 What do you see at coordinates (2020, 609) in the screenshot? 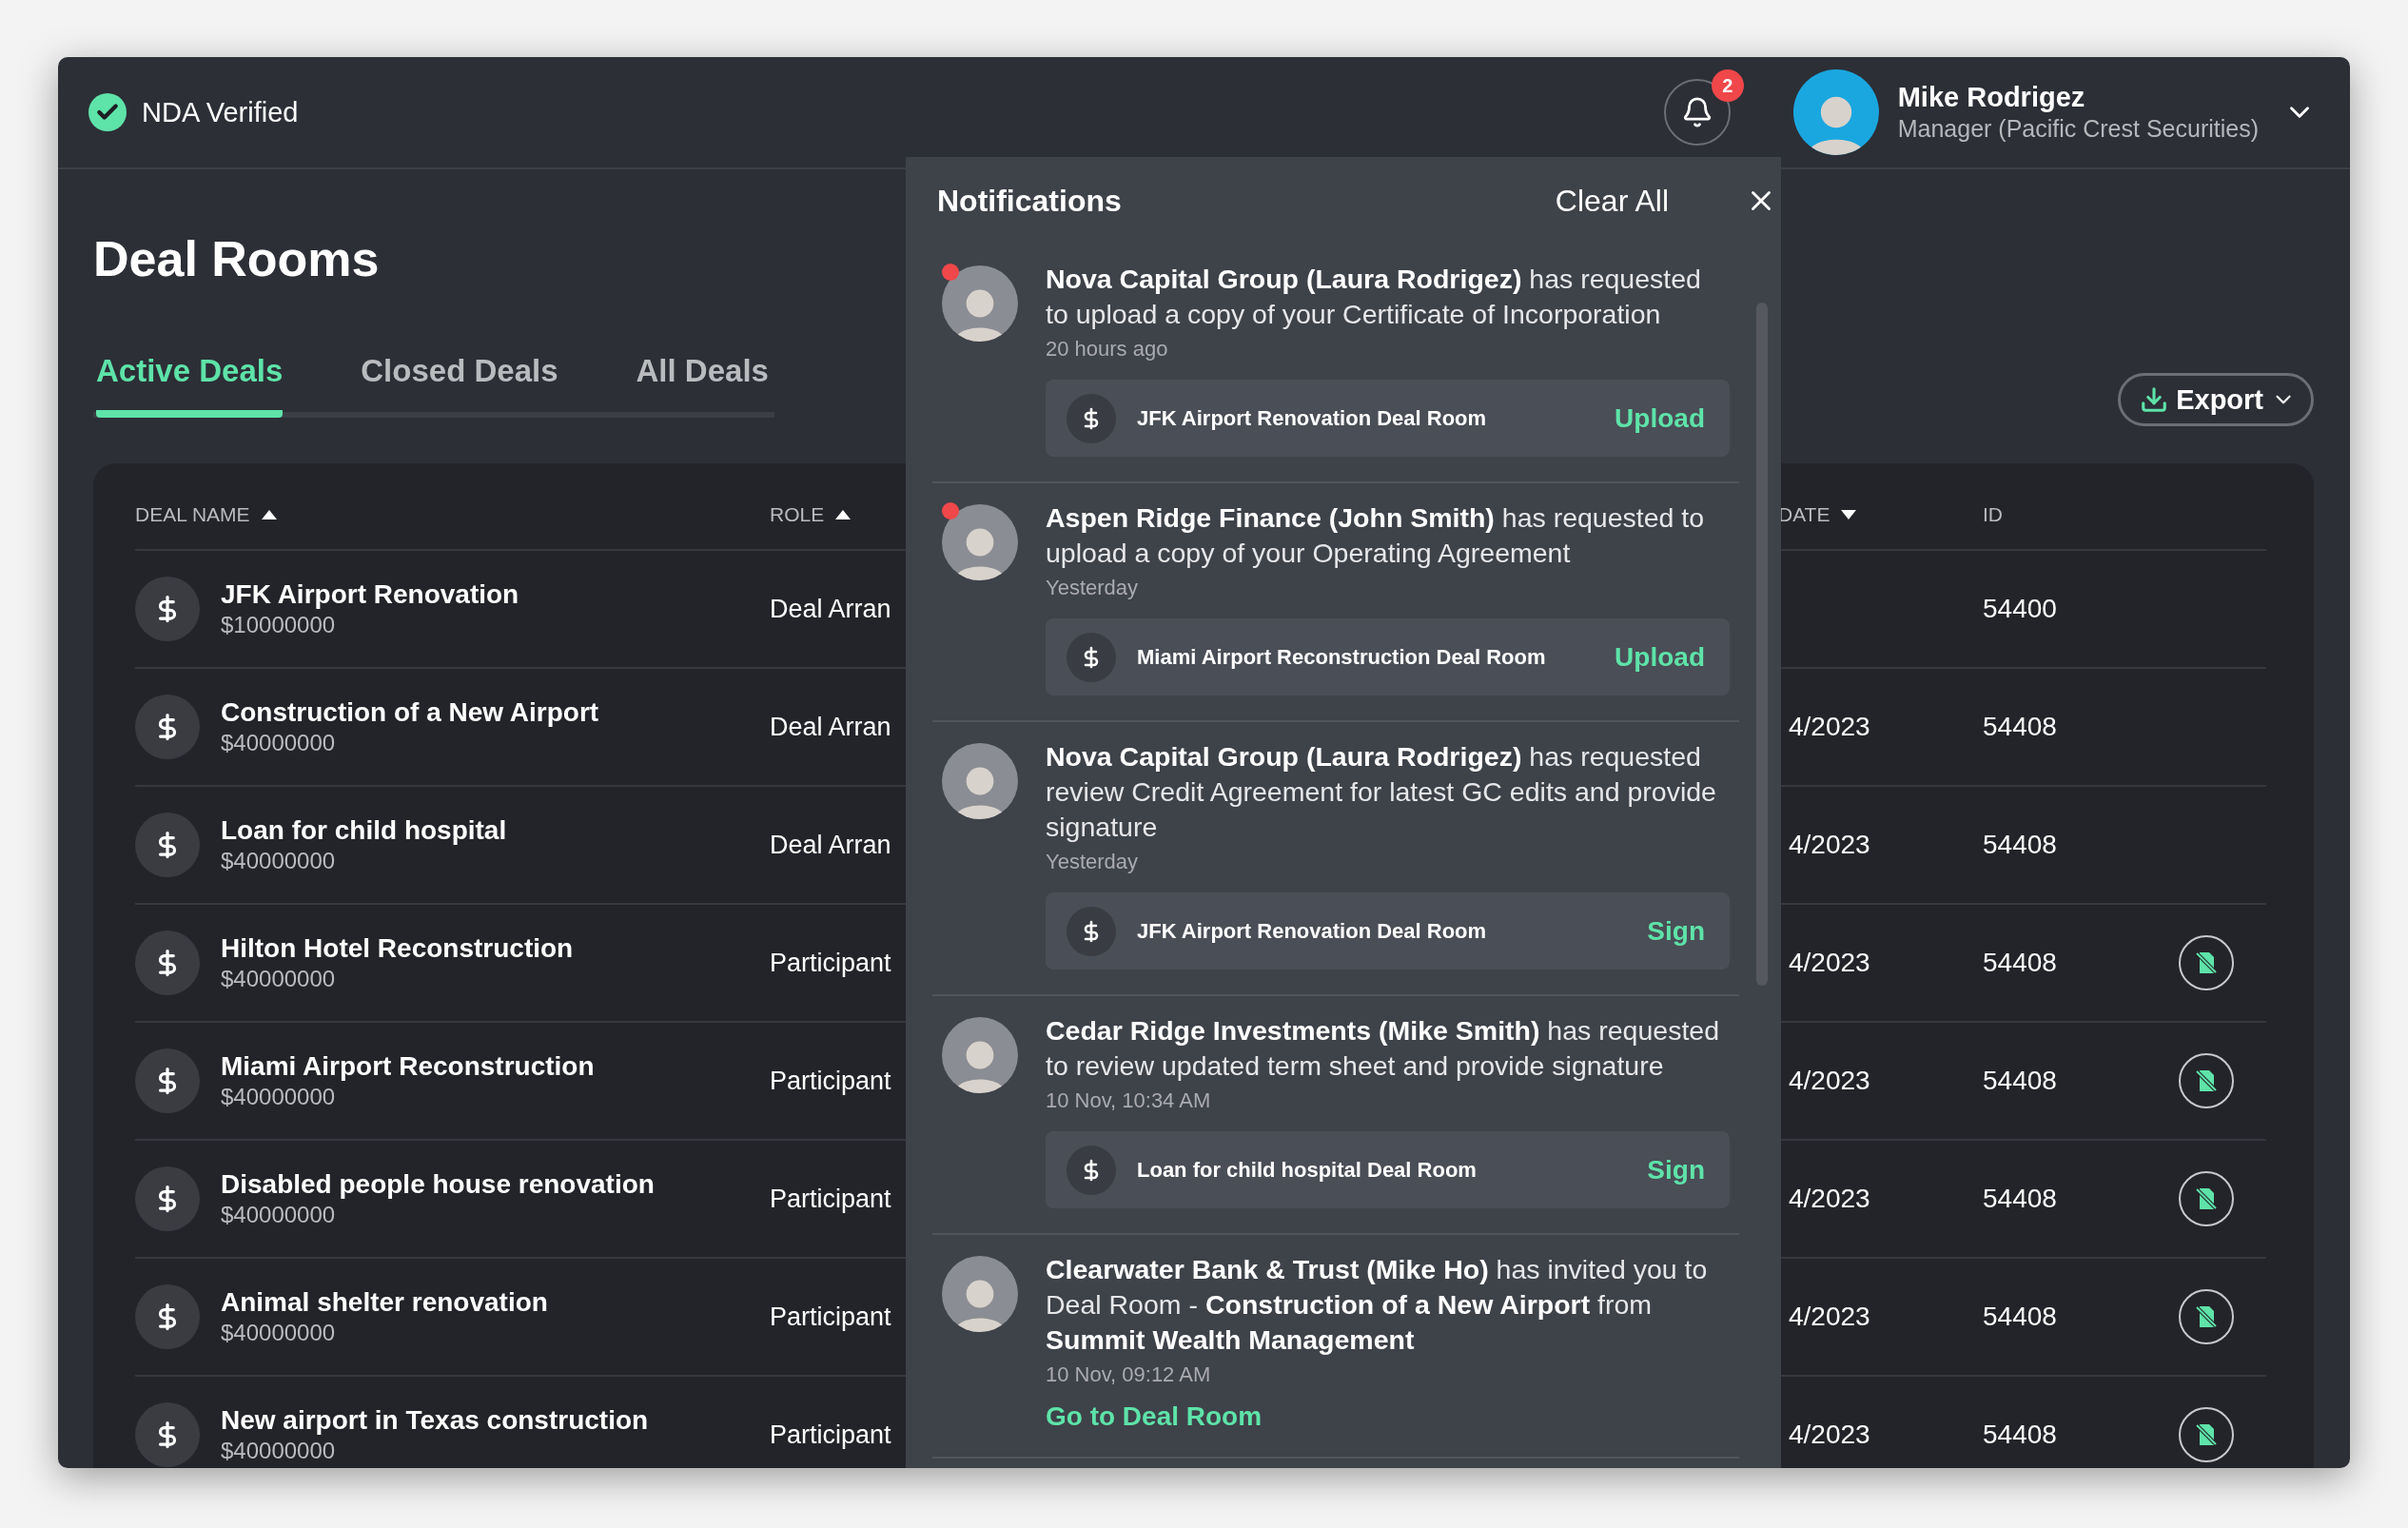
I see `id-cell: 54400` at bounding box center [2020, 609].